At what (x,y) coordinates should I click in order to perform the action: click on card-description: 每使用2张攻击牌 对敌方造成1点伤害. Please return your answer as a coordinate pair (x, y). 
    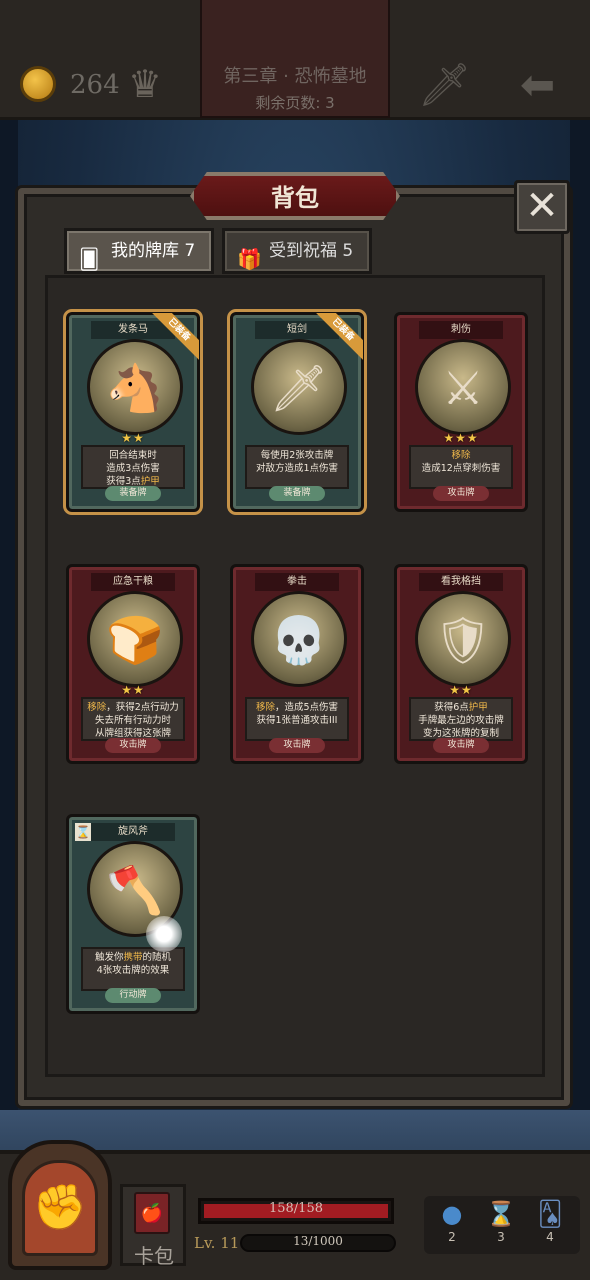
    Looking at the image, I should click on (297, 467).